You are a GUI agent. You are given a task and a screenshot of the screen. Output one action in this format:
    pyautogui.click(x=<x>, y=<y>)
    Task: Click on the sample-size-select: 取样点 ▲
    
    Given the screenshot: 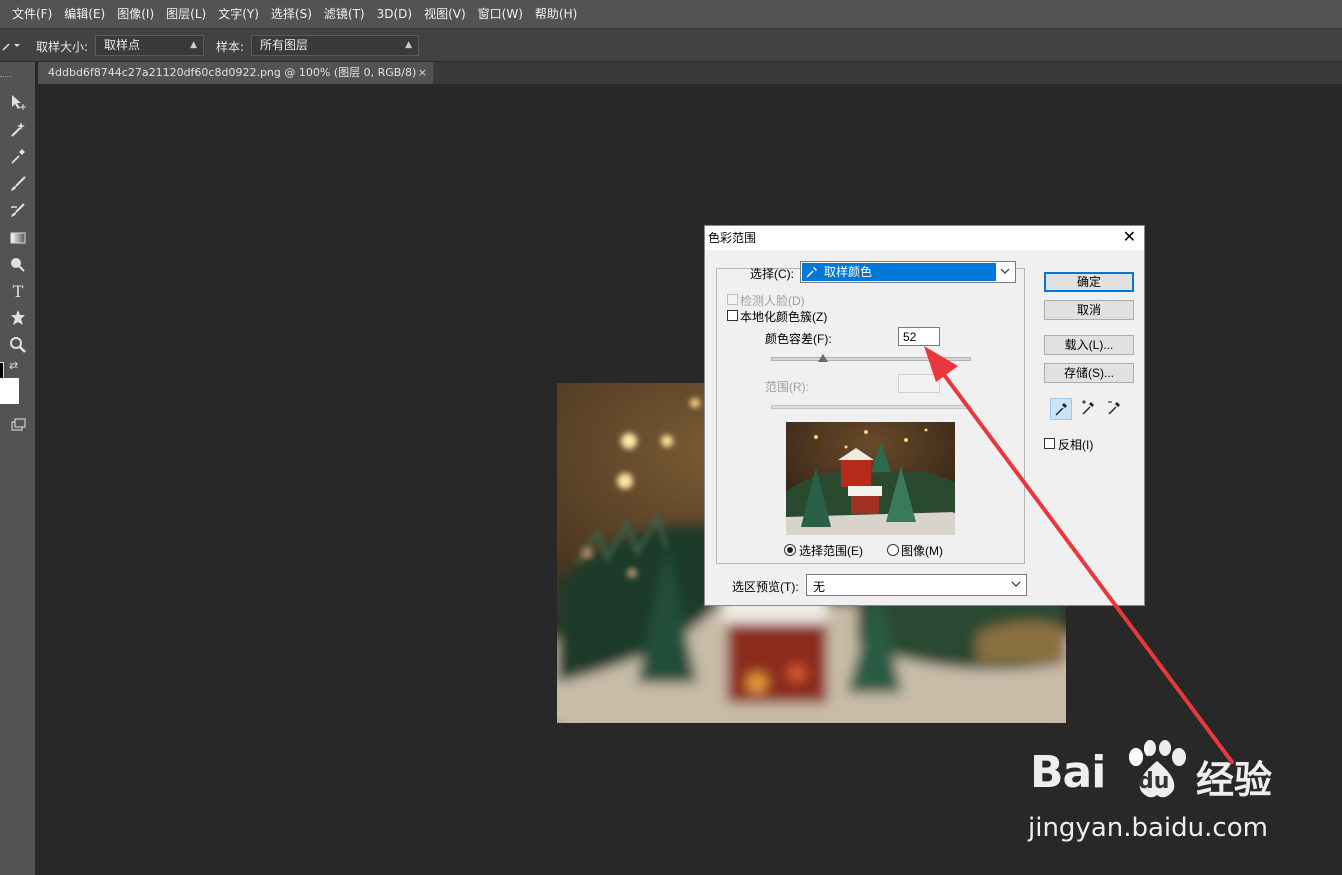 What is the action you would take?
    pyautogui.click(x=149, y=45)
    